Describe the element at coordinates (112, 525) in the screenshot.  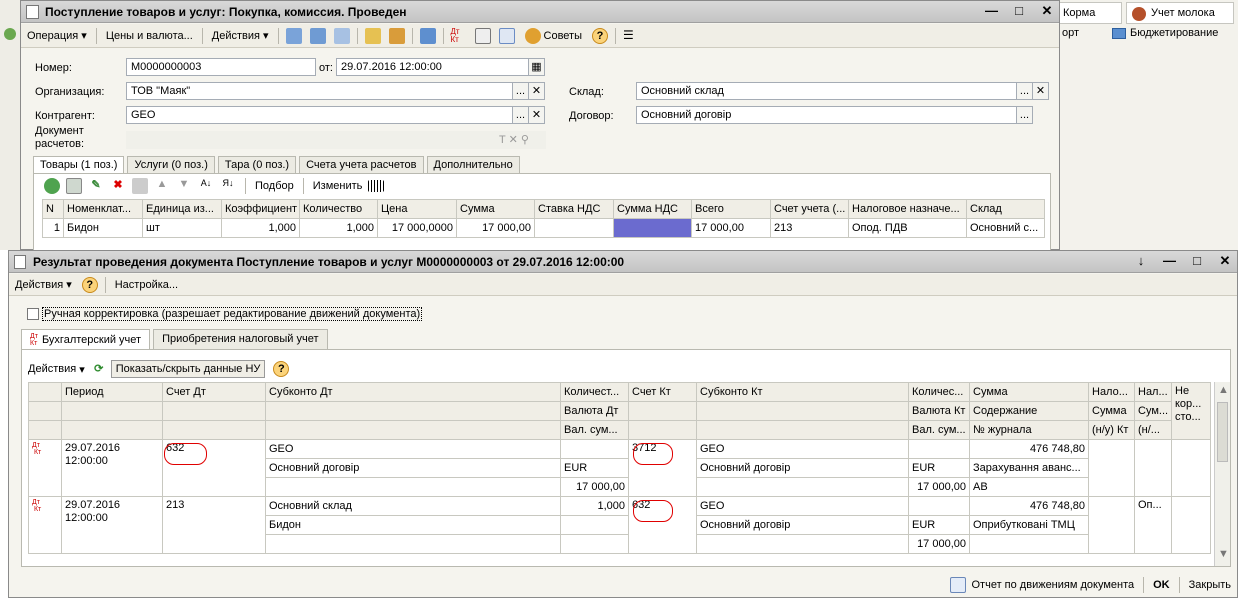
I see `cell-period: 29.07.2016 12:00:00` at that location.